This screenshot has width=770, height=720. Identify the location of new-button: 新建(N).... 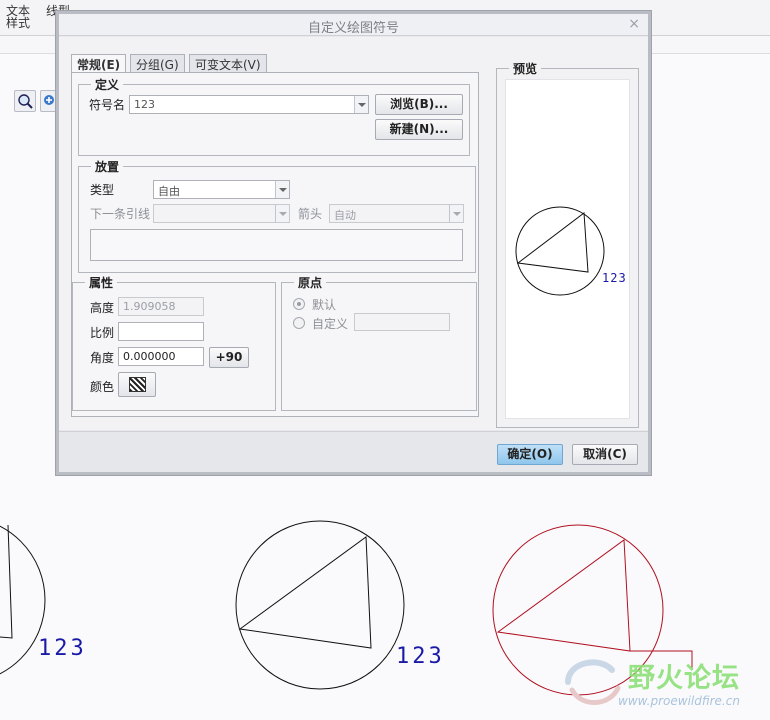
(419, 129).